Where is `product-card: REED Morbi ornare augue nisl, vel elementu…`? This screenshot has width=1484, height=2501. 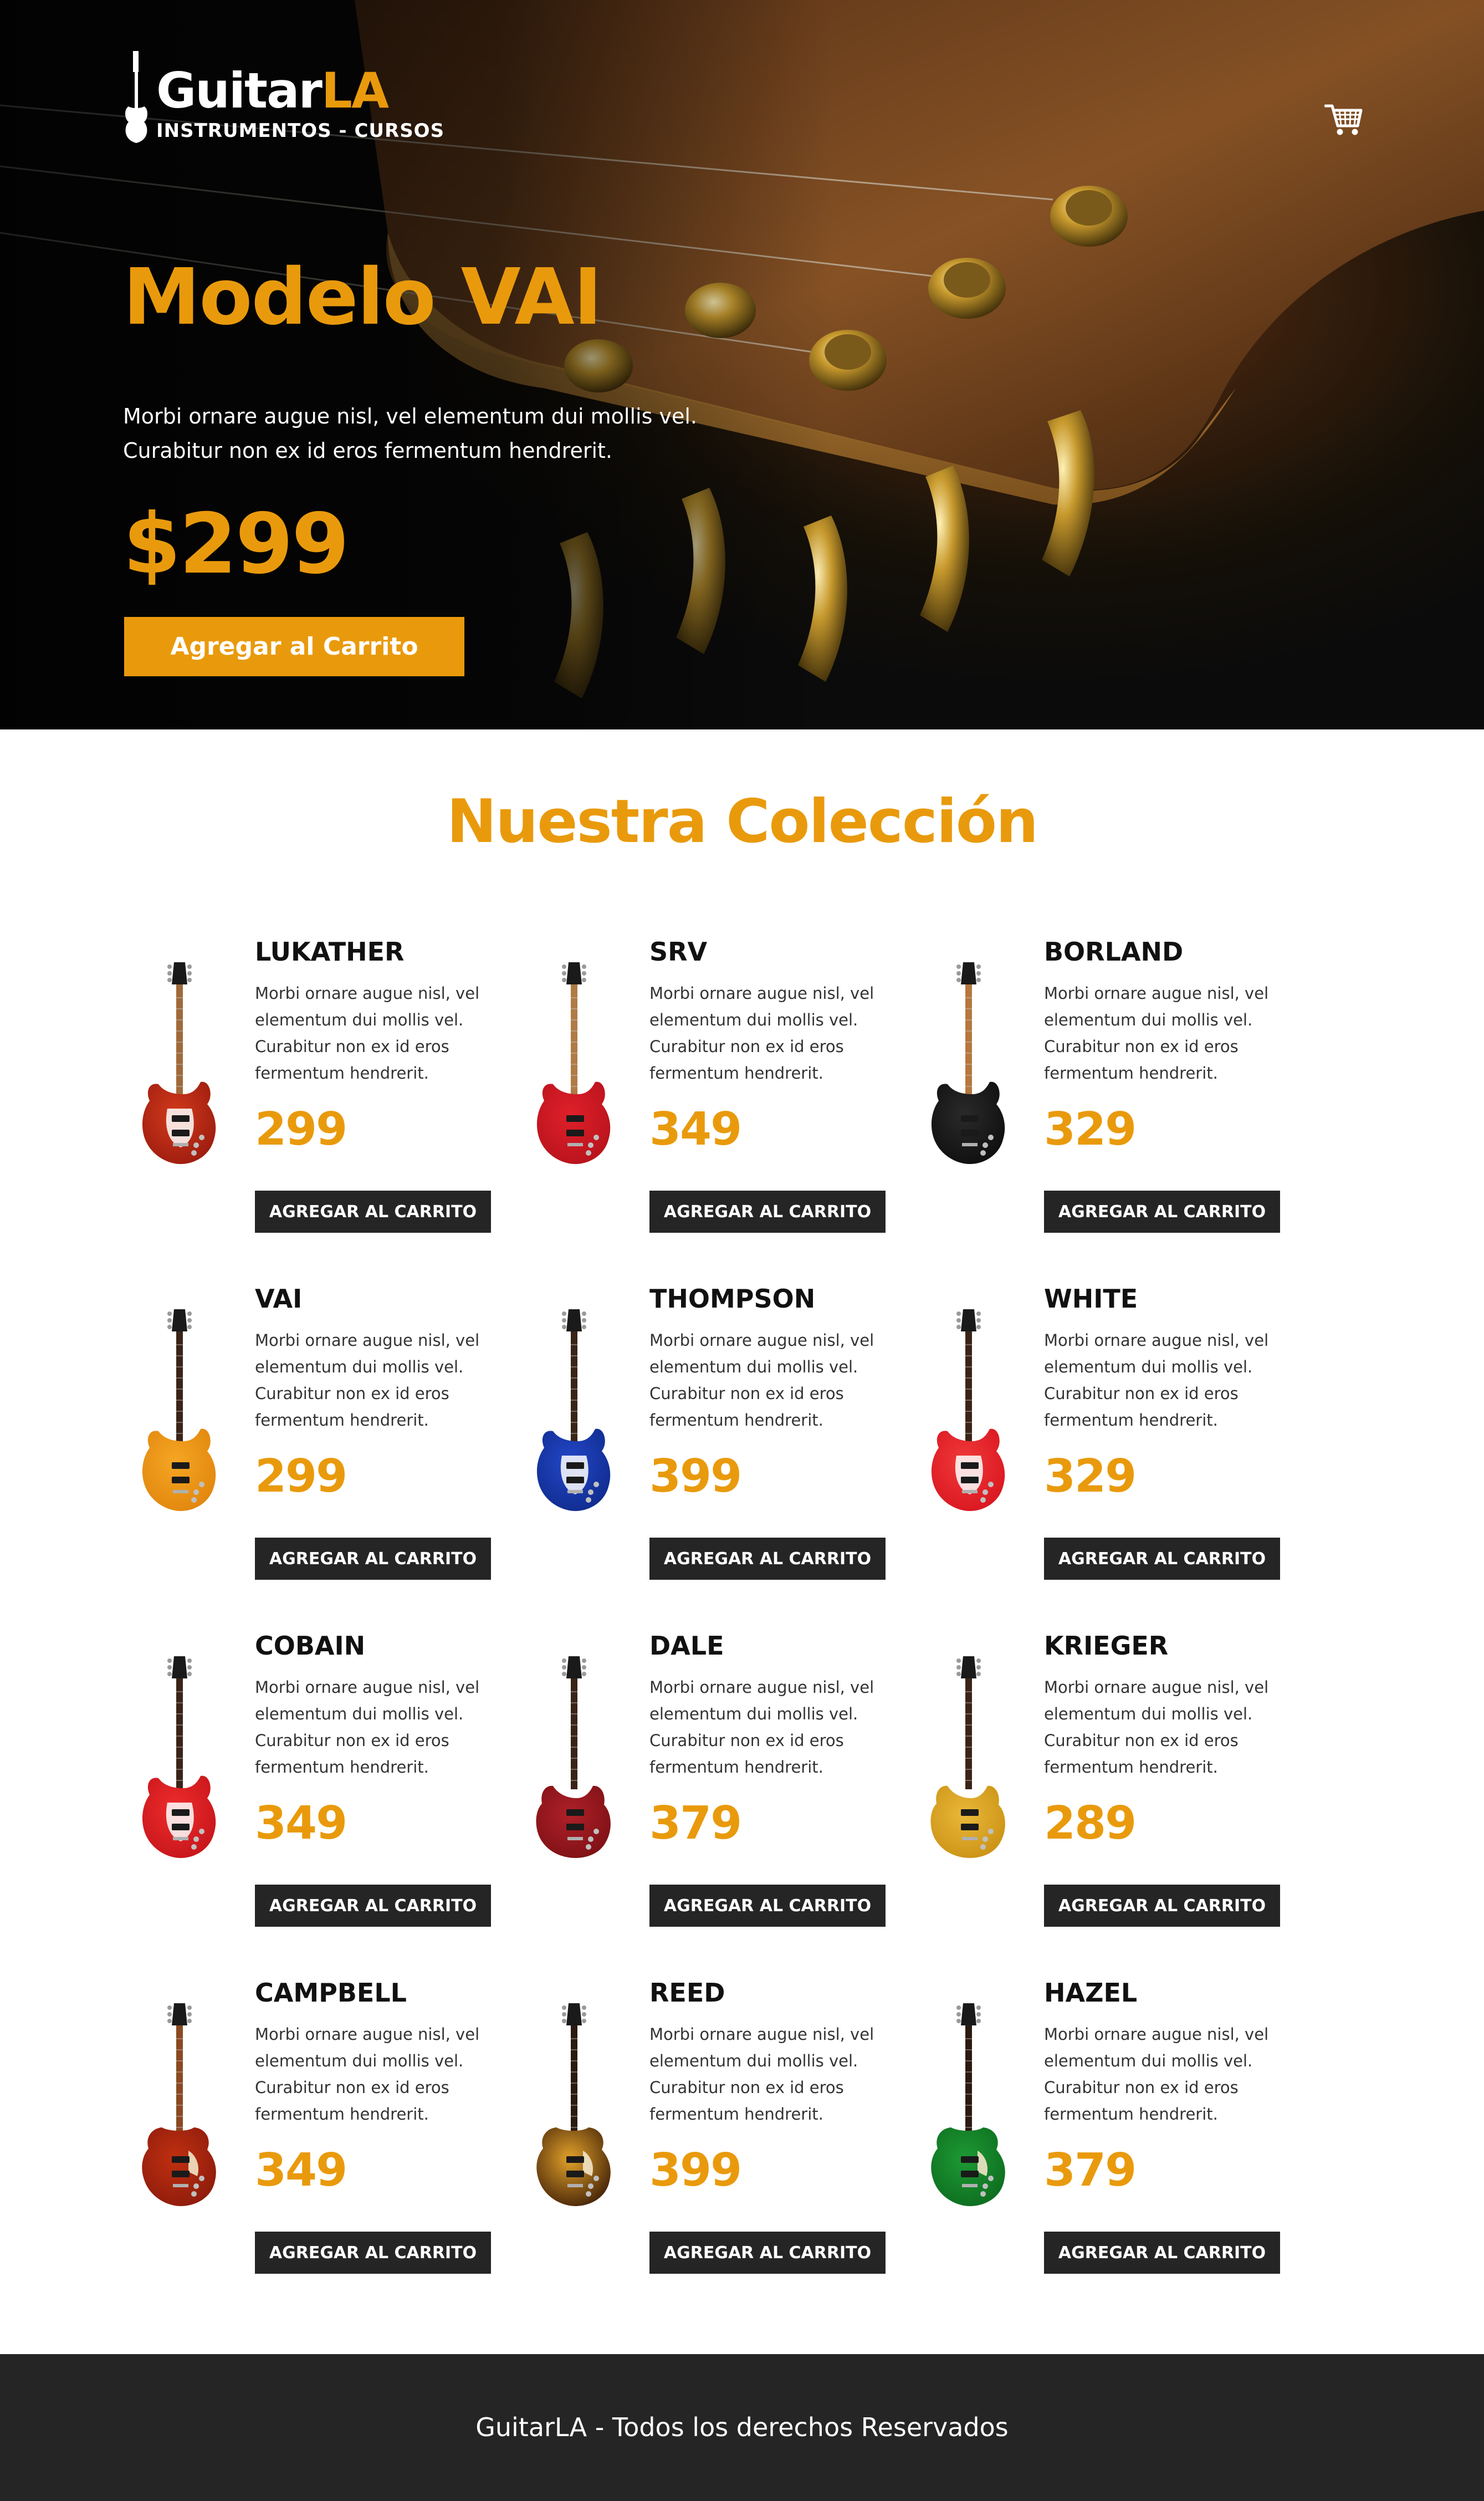
product-card: REED Morbi ornare augue nisl, vel elementu… is located at coordinates (712, 2133).